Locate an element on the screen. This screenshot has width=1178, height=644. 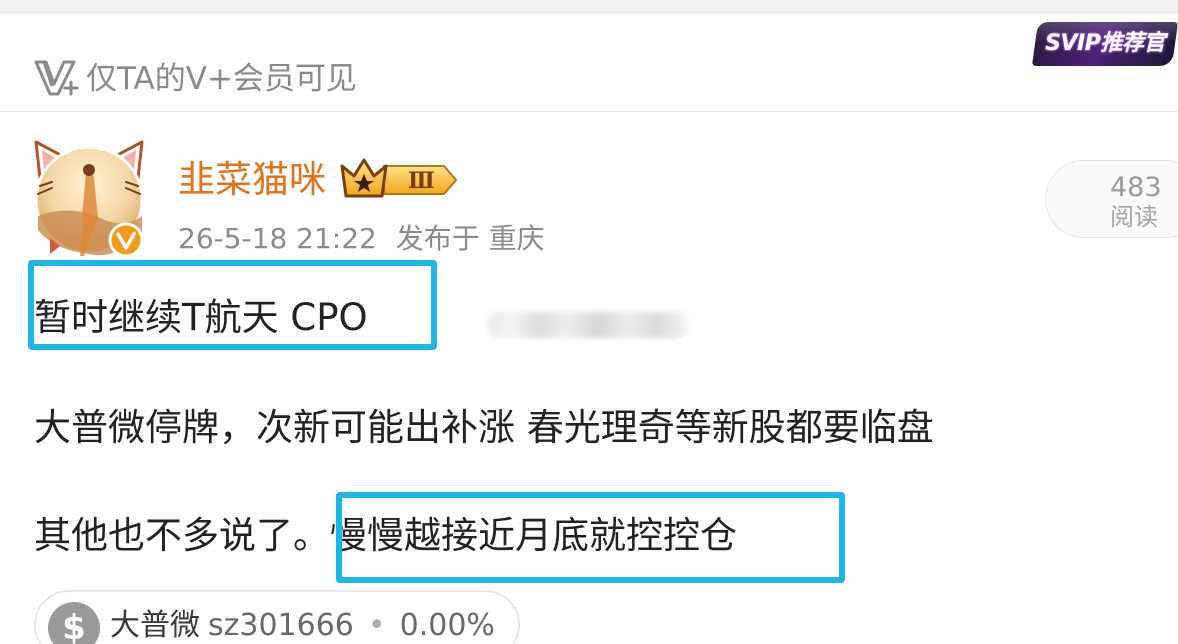
crown-level-badge-icon: Ⅲ is located at coordinates (400, 179).